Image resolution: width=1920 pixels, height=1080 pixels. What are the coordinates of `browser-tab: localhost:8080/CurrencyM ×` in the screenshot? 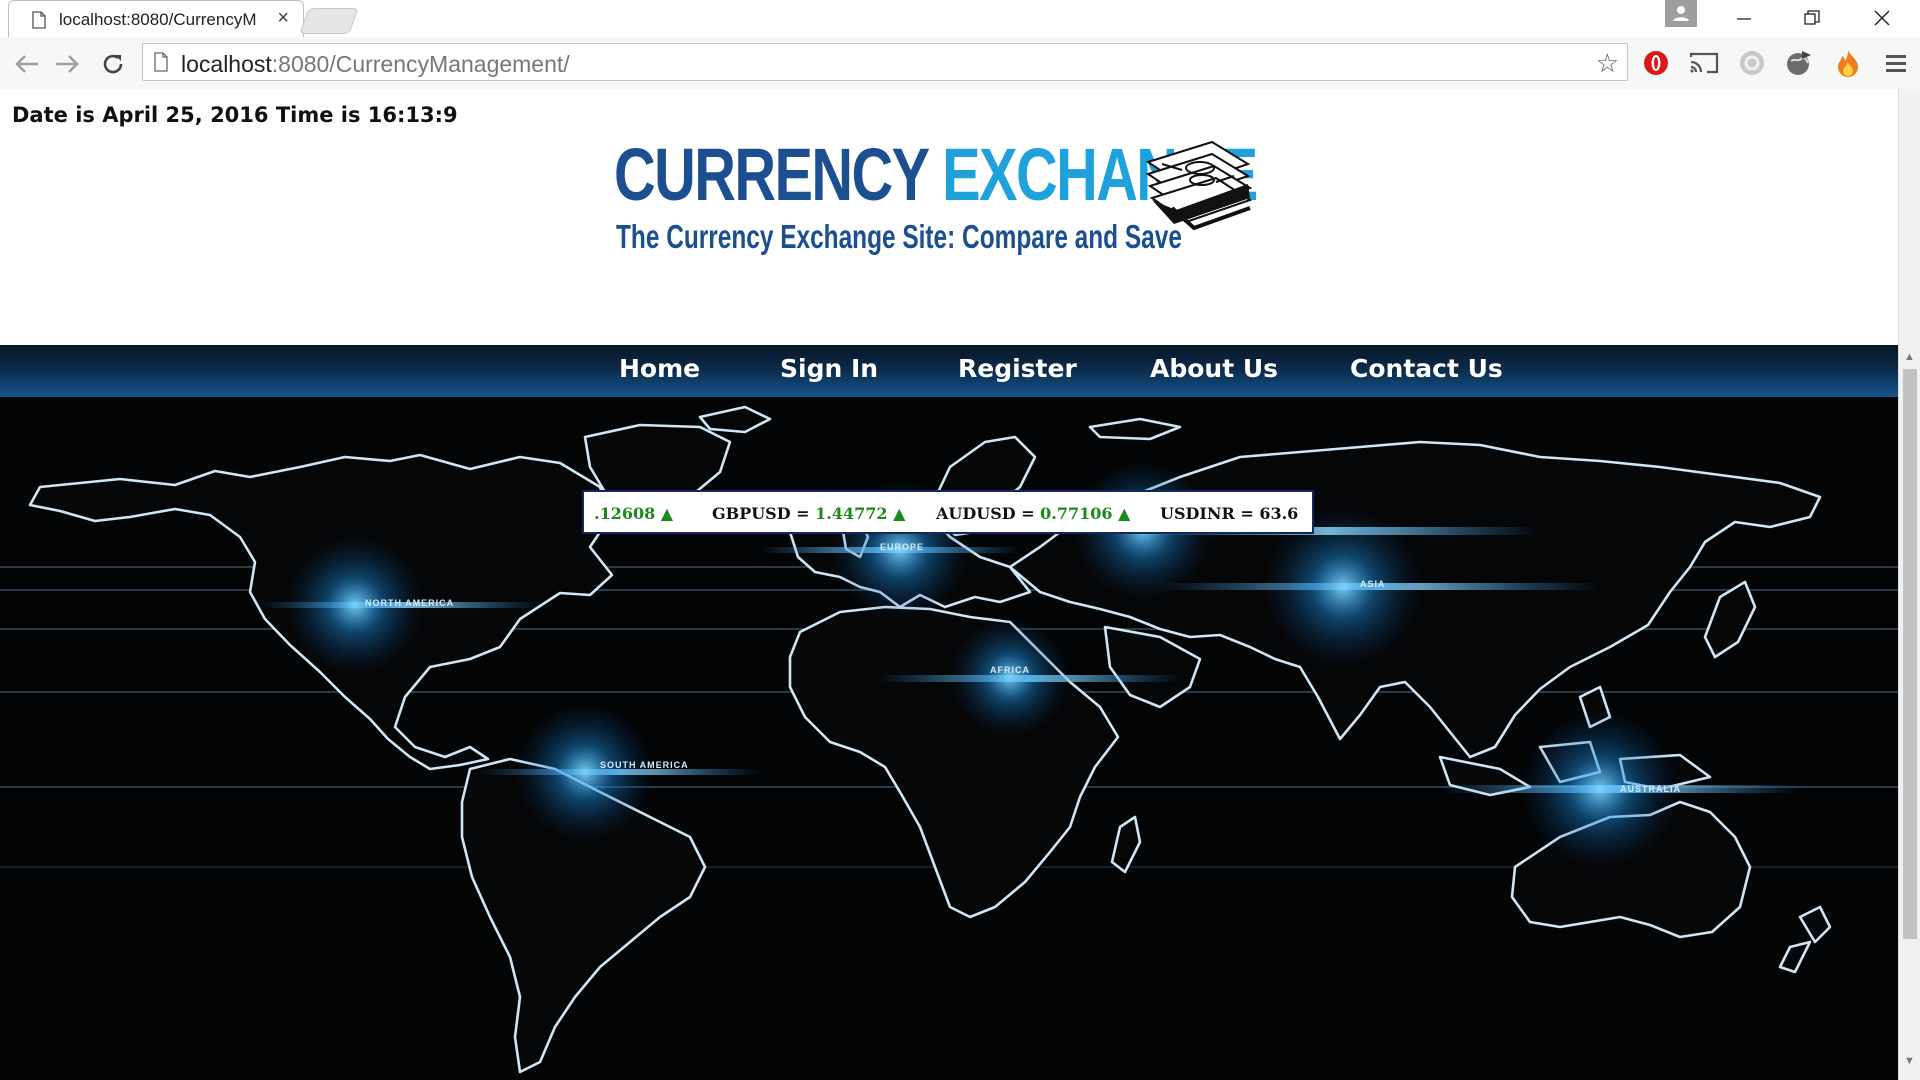 It's located at (156, 18).